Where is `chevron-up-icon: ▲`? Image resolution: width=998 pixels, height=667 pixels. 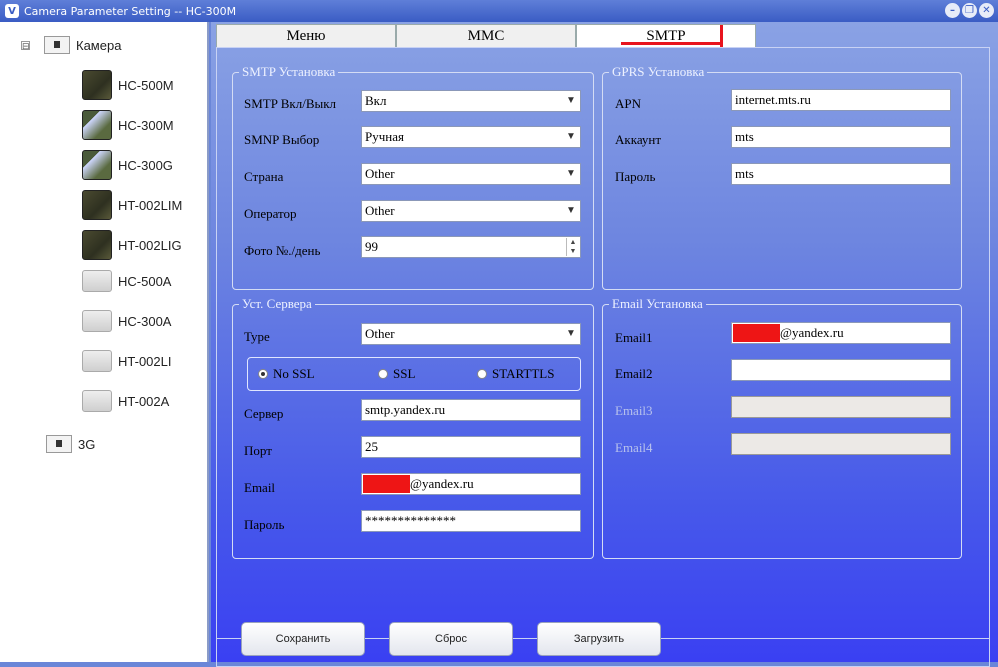 chevron-up-icon: ▲ is located at coordinates (573, 242).